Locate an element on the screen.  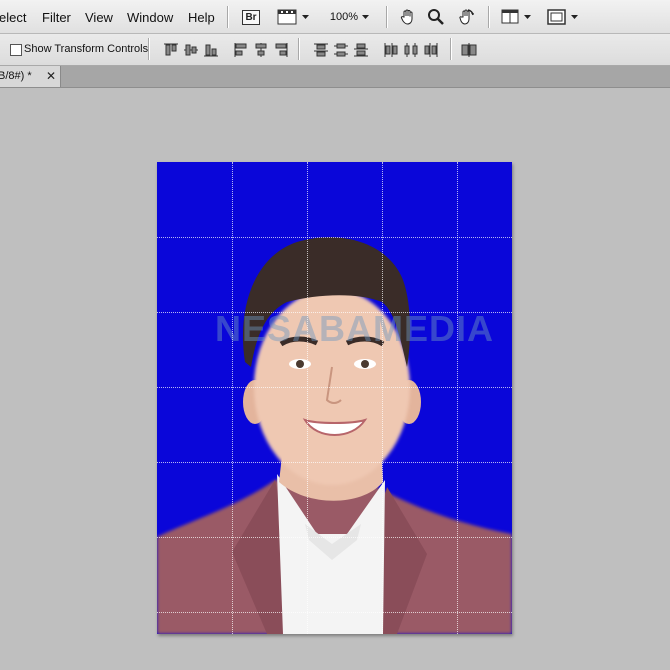
distribute-top-edges-icon is located at coordinates (321, 50).